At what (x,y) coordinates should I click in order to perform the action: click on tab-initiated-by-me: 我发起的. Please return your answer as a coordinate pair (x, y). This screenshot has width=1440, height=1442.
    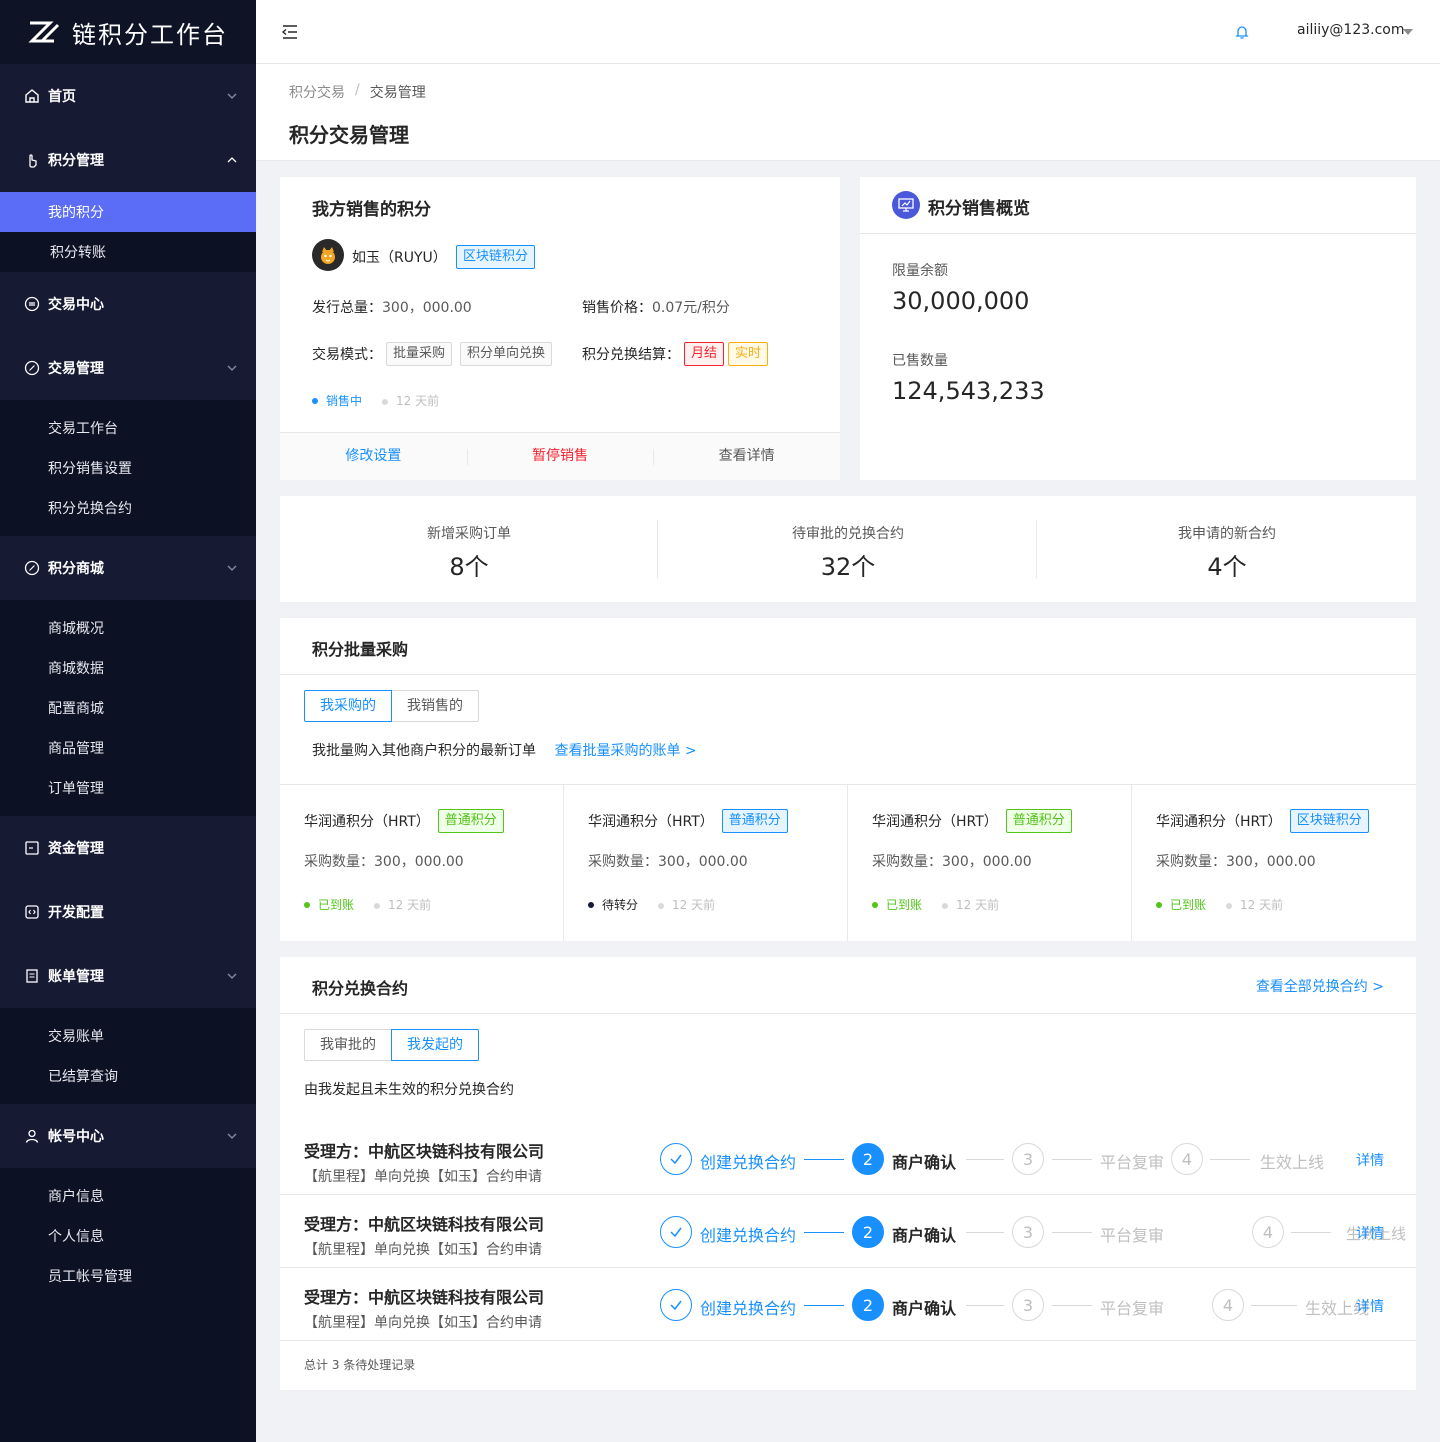
    Looking at the image, I should click on (435, 1045).